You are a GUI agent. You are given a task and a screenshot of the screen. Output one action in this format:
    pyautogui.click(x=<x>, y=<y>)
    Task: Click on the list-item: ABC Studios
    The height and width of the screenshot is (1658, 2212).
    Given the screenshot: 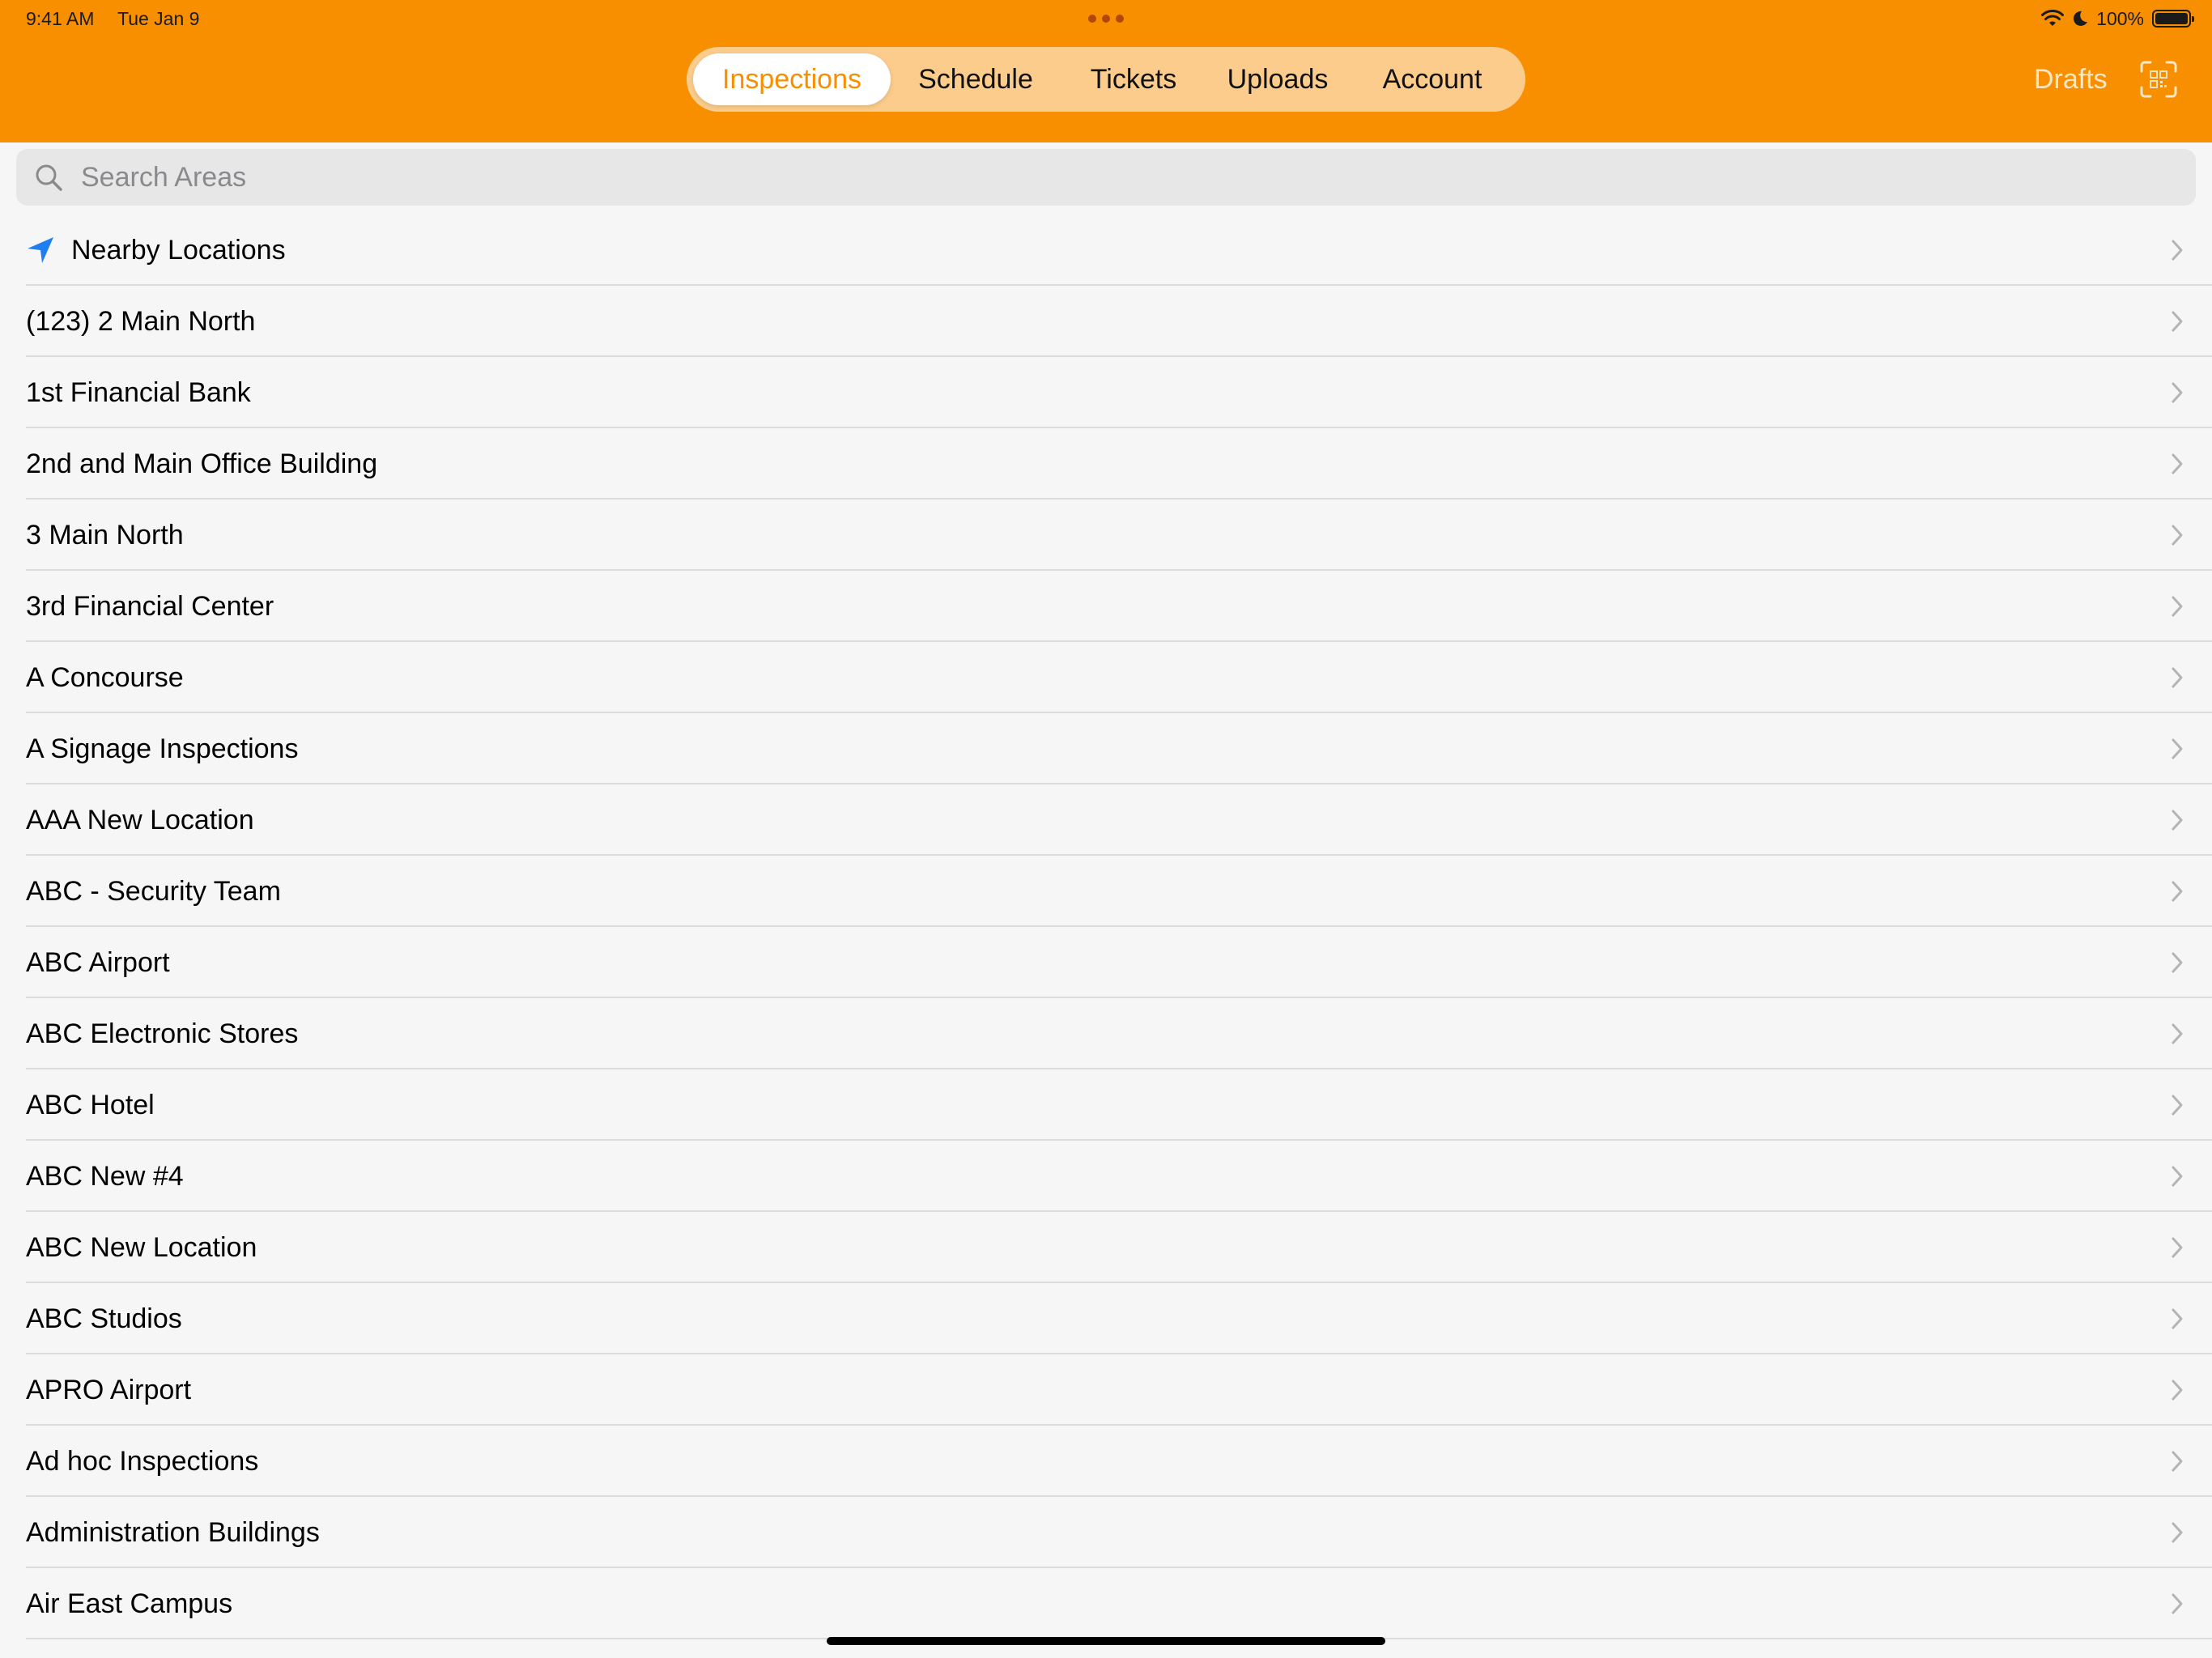 What is the action you would take?
    pyautogui.click(x=1106, y=1318)
    